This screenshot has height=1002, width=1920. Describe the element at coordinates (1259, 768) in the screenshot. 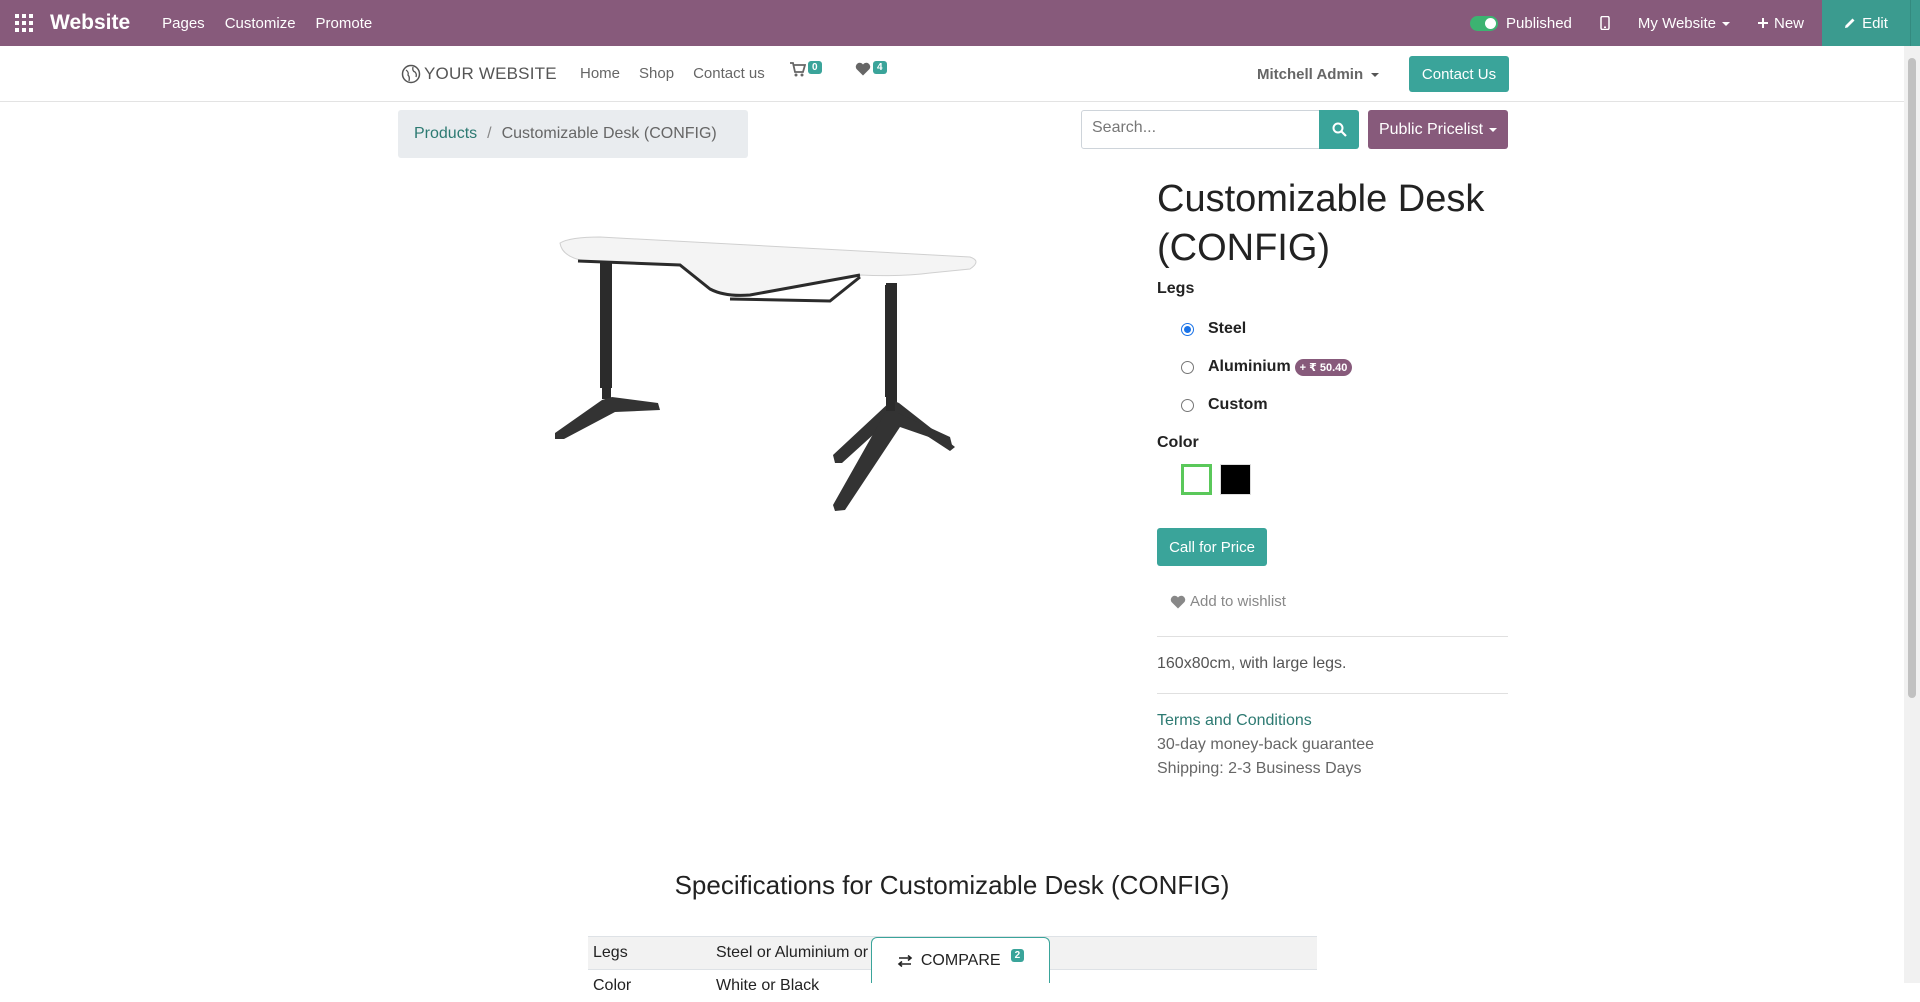

I see `shipping-text: Shipping: 2-3 Business Days` at that location.